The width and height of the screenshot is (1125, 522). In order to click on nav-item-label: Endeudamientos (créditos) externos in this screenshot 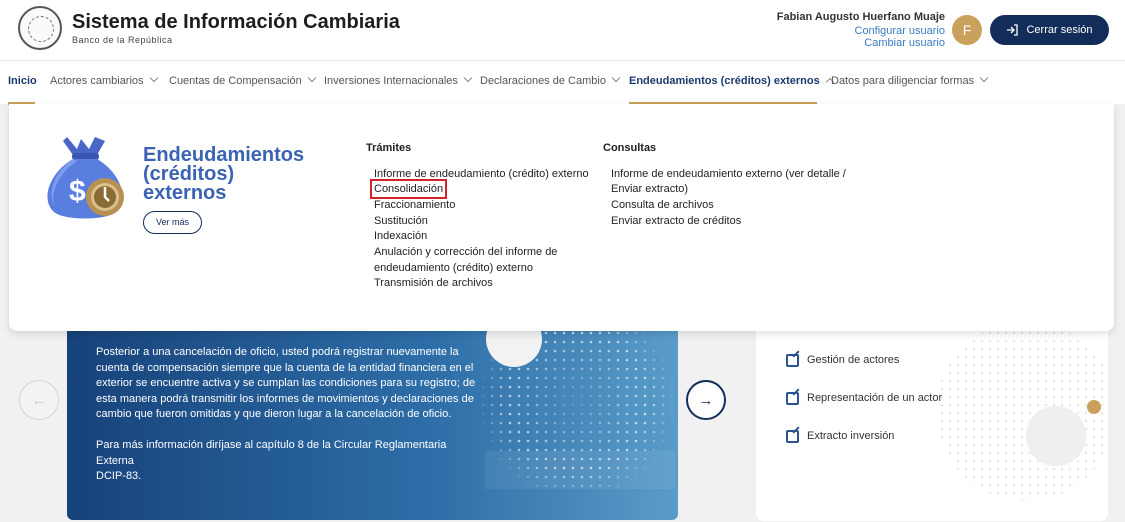, I will do `click(724, 81)`.